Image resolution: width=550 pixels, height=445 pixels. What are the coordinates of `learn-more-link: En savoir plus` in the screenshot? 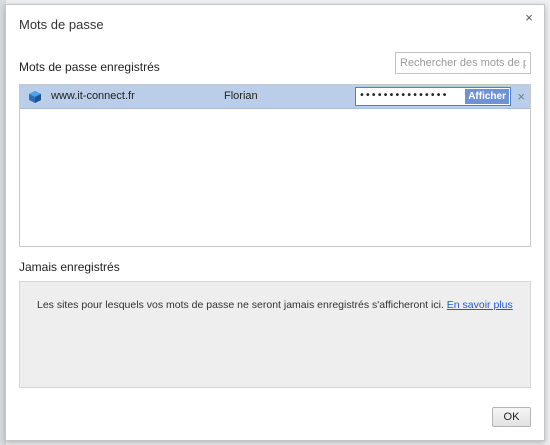 It's located at (480, 305).